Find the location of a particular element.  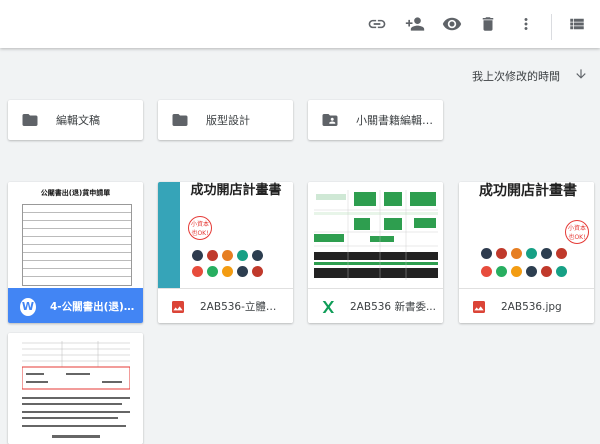

file-name: 2AB536.jpg is located at coordinates (531, 306).